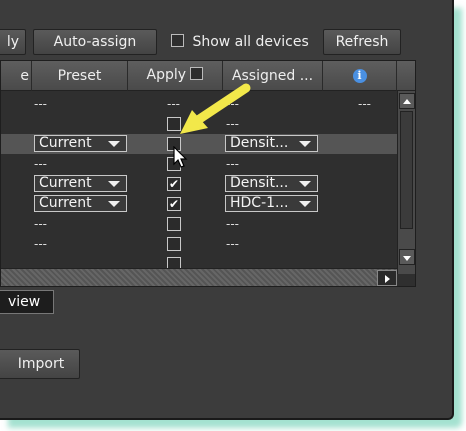 This screenshot has width=466, height=431. What do you see at coordinates (215, 108) in the screenshot?
I see `callout-arrow-icon` at bounding box center [215, 108].